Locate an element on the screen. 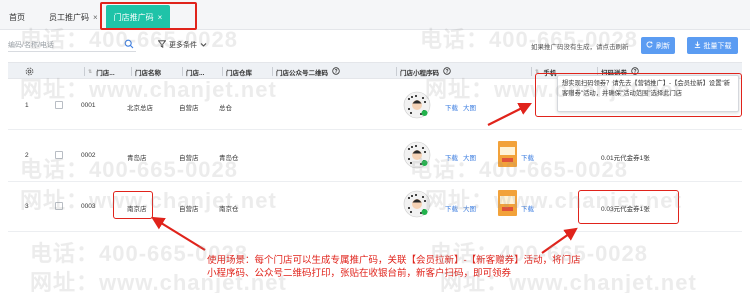  arrow-to-coupon is located at coordinates (559, 240).